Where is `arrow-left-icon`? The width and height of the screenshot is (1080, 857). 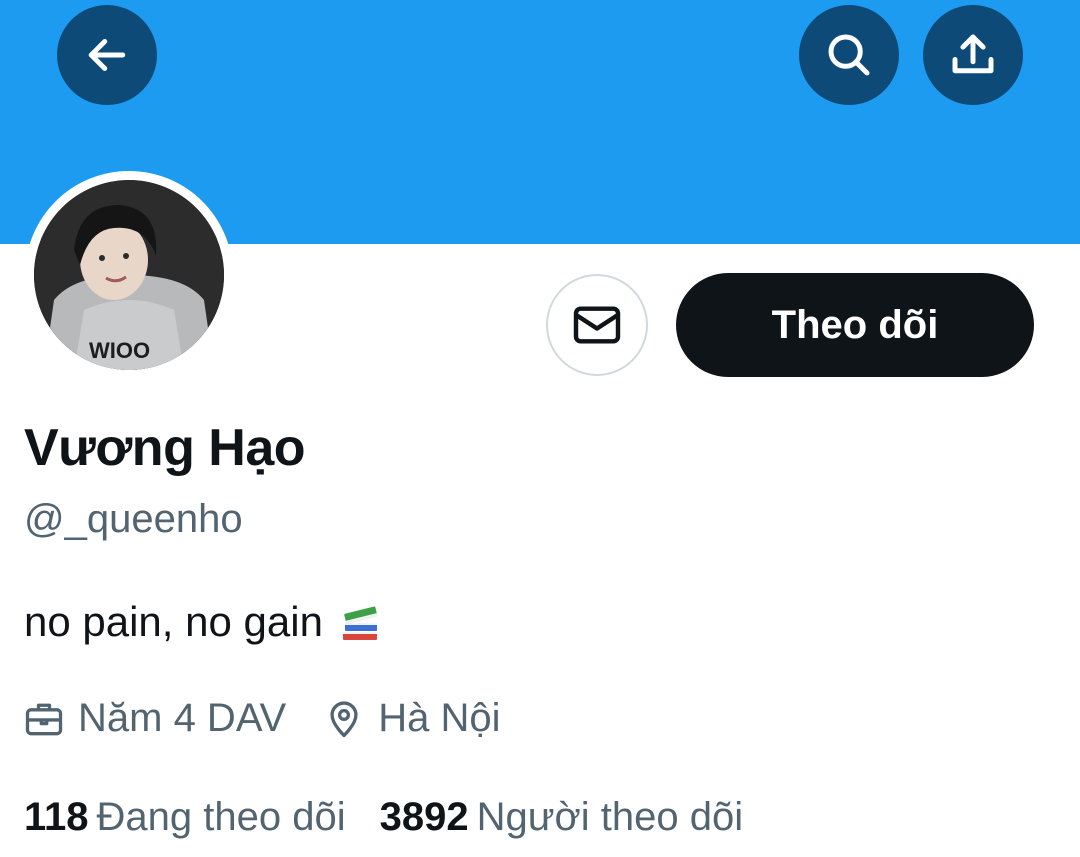
arrow-left-icon is located at coordinates (107, 55).